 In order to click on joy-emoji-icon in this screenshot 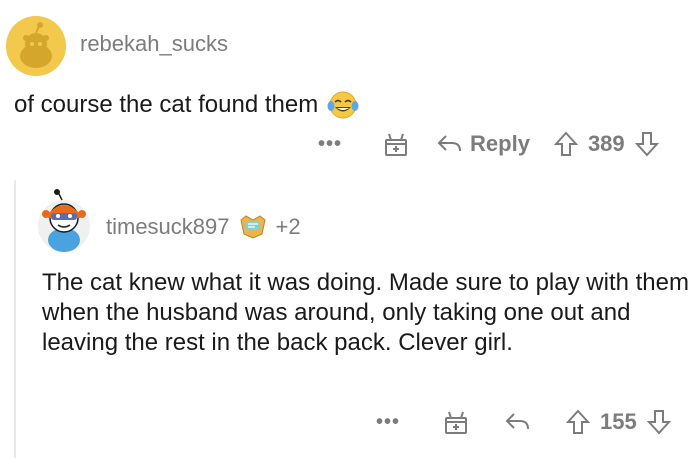, I will do `click(343, 105)`.